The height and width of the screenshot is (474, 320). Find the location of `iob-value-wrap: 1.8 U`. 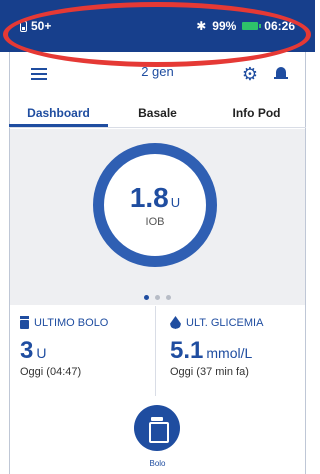

iob-value-wrap: 1.8 U is located at coordinates (155, 198).